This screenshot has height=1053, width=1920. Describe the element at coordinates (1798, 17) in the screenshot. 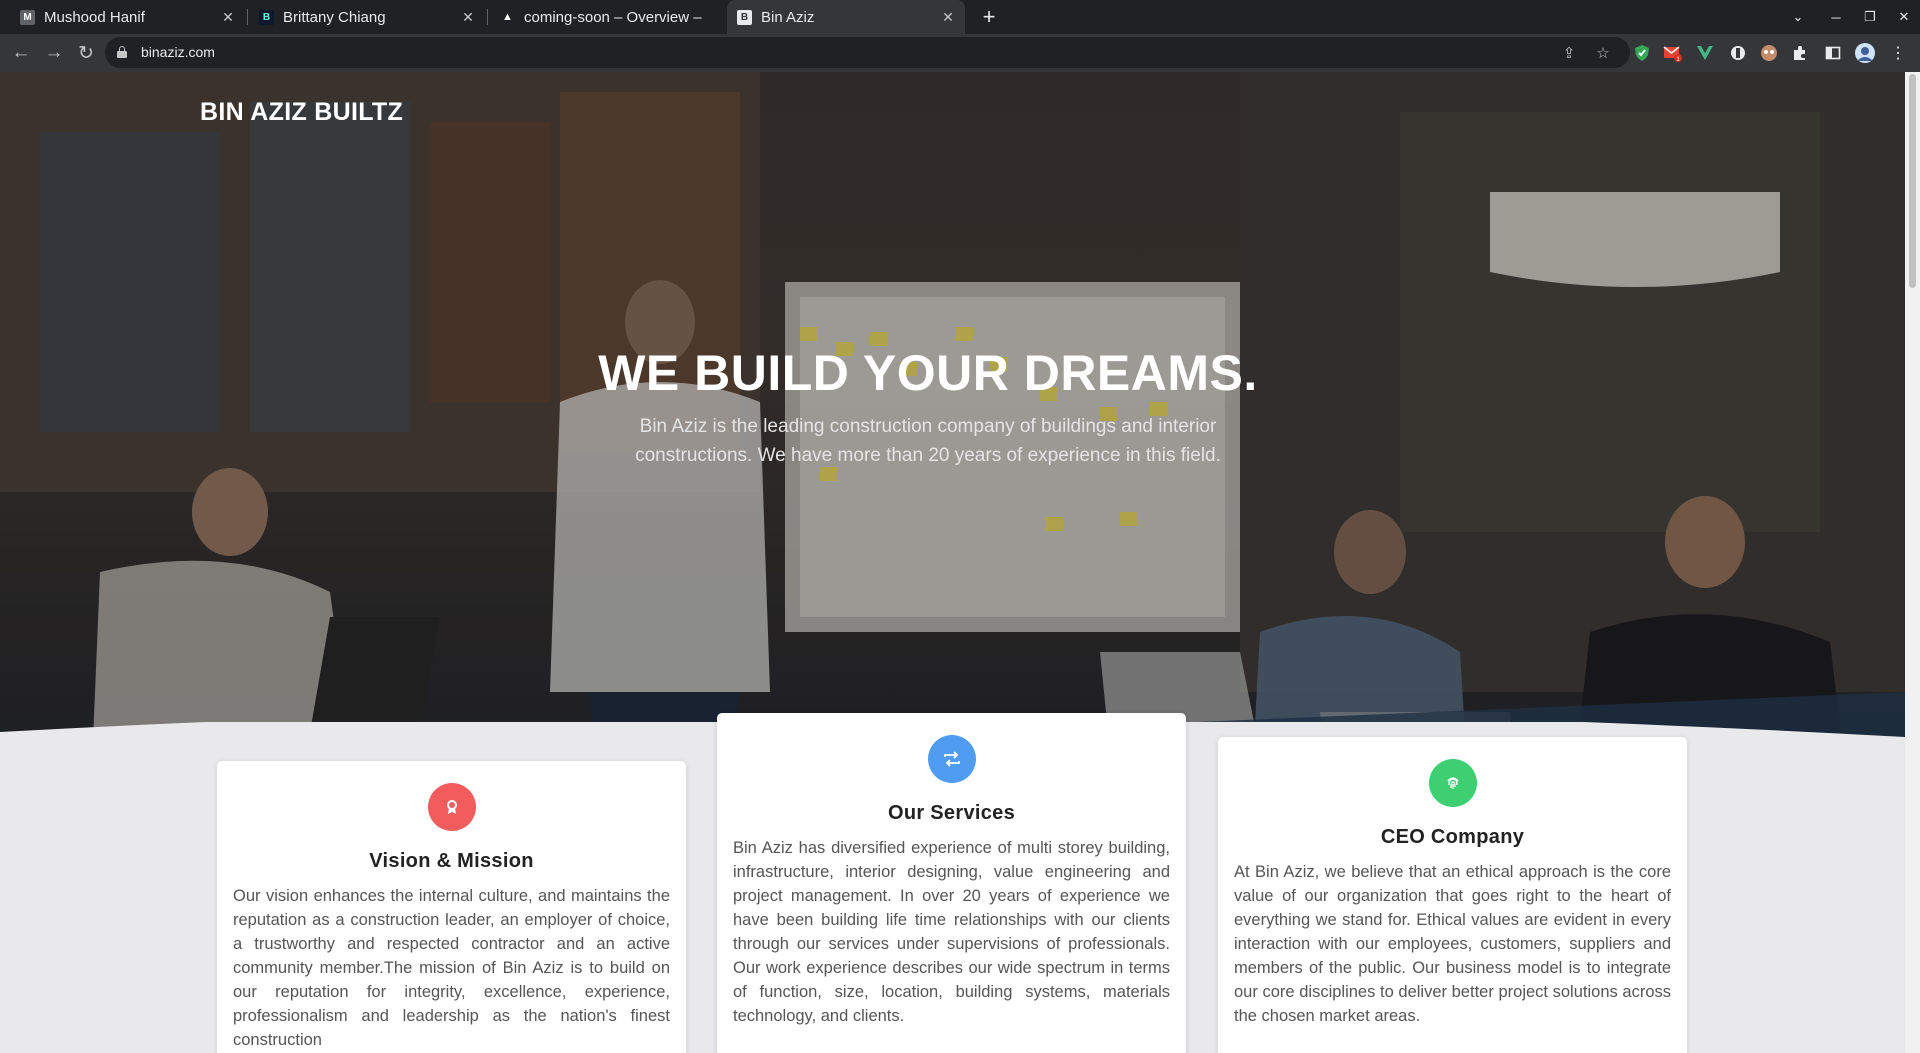

I see `tab-search-icon: ⌄` at that location.